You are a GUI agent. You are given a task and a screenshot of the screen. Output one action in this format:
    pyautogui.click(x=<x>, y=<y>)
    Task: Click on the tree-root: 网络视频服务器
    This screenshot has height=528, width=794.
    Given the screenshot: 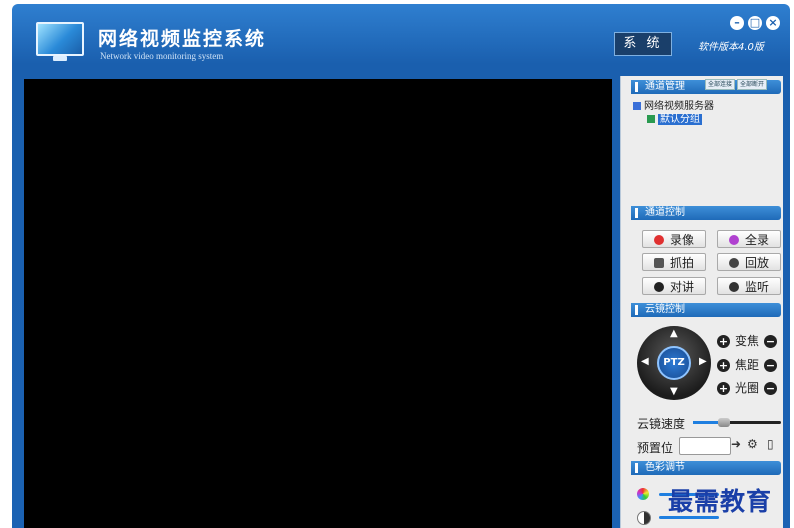 What is the action you would take?
    pyautogui.click(x=673, y=106)
    